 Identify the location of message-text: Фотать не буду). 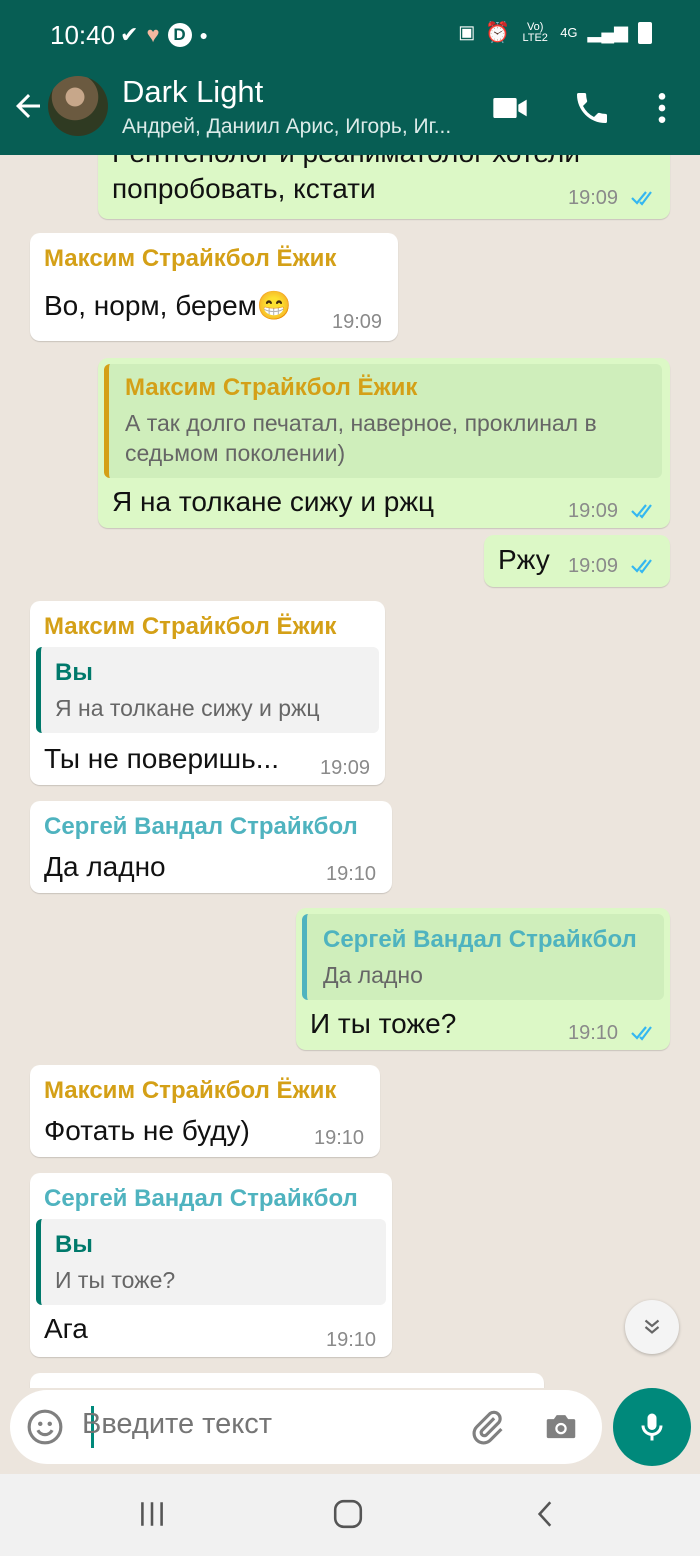
(147, 1130).